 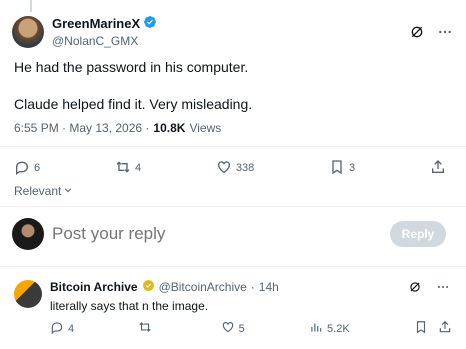 What do you see at coordinates (169, 128) in the screenshot?
I see `views-count: 10.8K` at bounding box center [169, 128].